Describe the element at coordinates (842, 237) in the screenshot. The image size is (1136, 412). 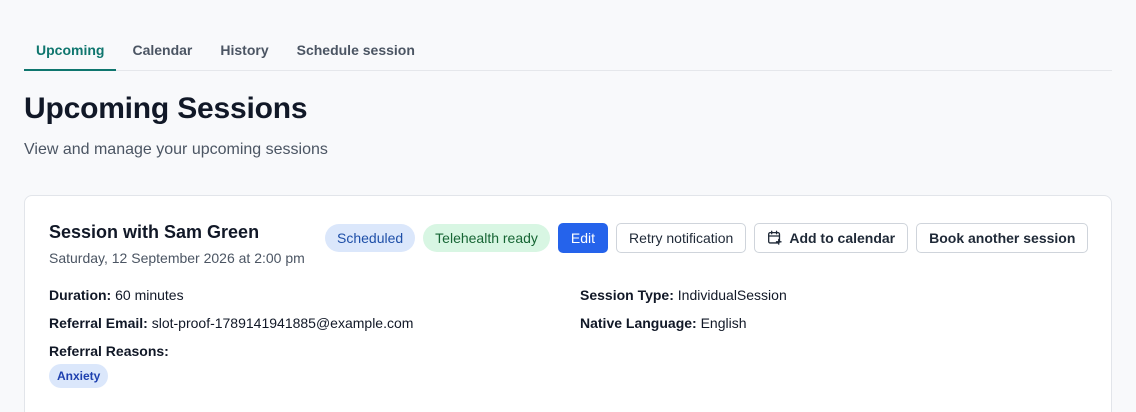
I see `add-to-calendar-label: Add to calendar` at that location.